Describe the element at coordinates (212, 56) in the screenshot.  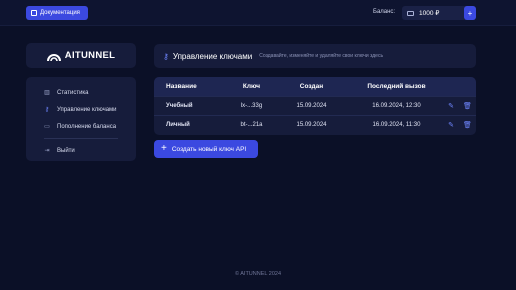
I see `page-title: Управление ключами` at that location.